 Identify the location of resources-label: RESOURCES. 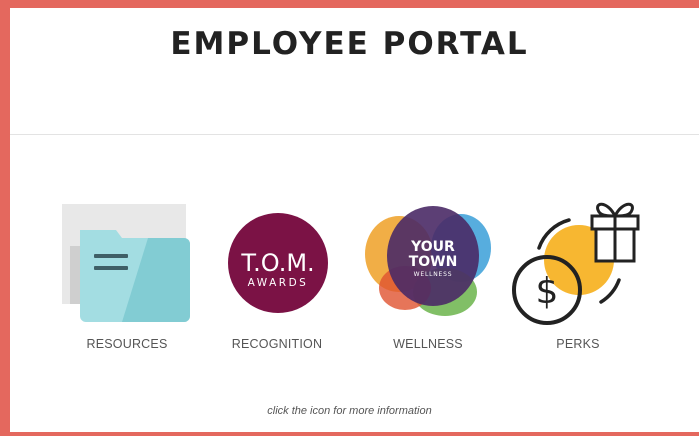
(127, 344).